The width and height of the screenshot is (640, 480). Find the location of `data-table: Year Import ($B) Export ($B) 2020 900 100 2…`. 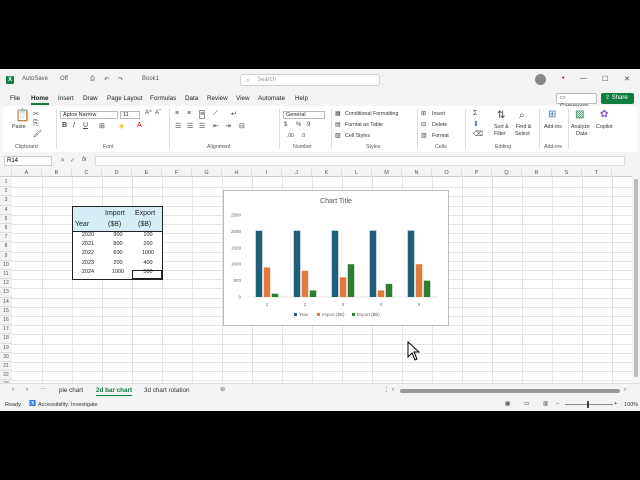

data-table: Year Import ($B) Export ($B) 2020 900 100 2… is located at coordinates (117, 242).